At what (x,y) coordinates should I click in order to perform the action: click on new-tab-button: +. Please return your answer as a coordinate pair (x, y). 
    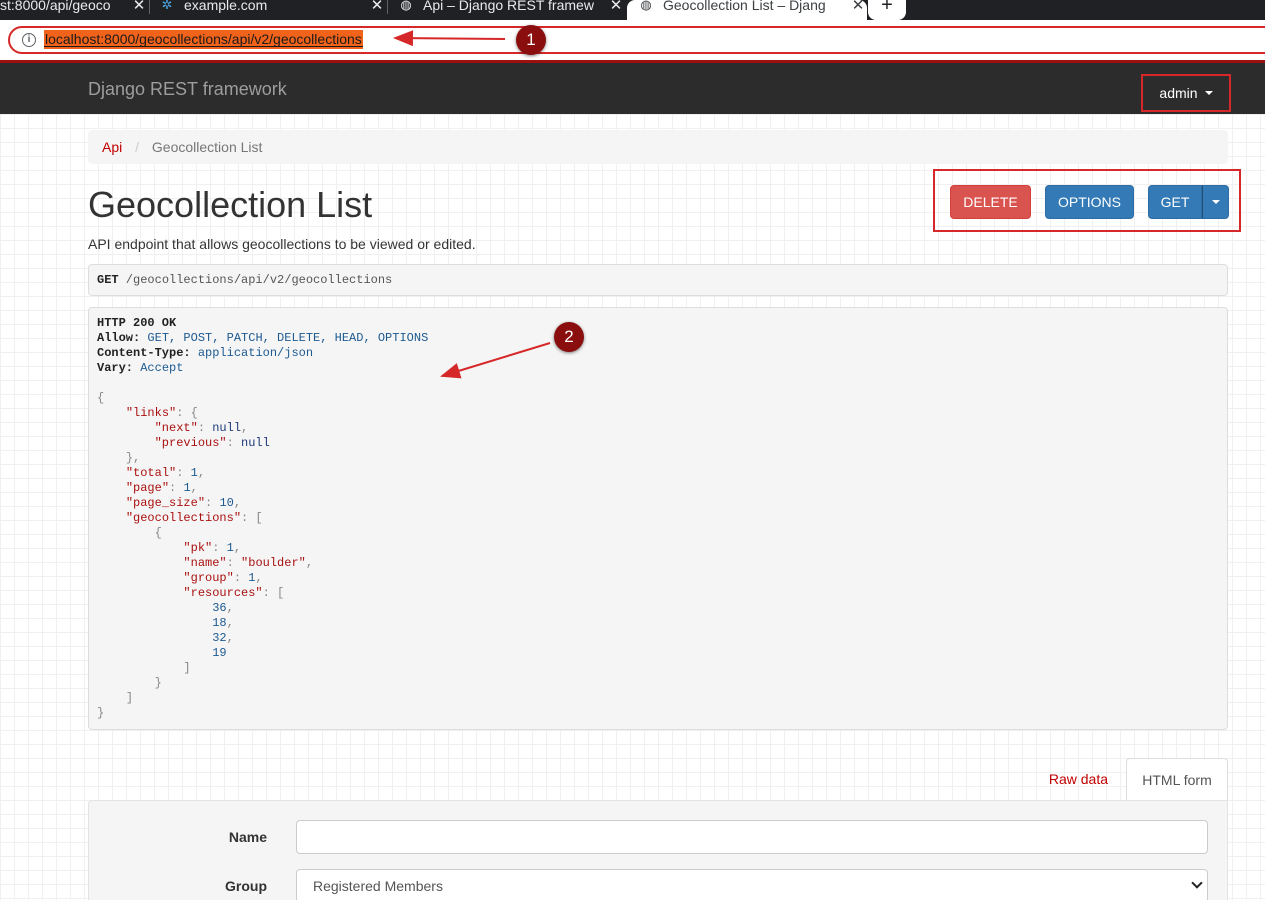
    Looking at the image, I should click on (887, 10).